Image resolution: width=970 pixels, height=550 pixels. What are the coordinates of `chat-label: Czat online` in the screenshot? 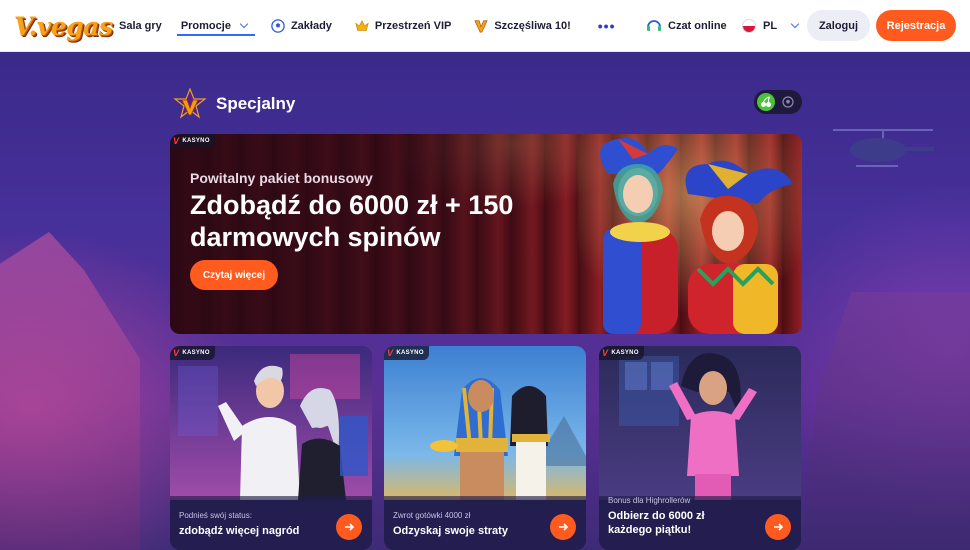 It's located at (697, 26).